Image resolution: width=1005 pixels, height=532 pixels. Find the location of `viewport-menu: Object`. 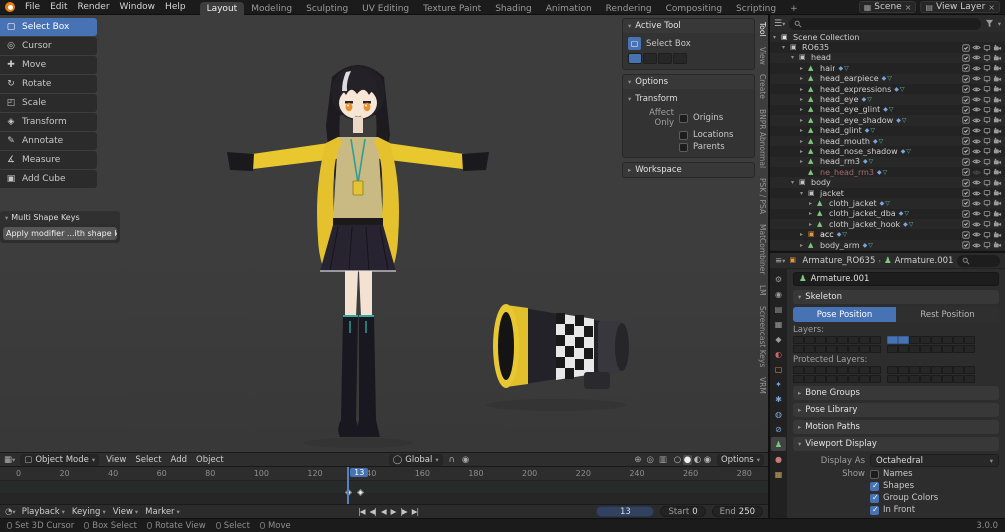

viewport-menu: Object is located at coordinates (210, 460).